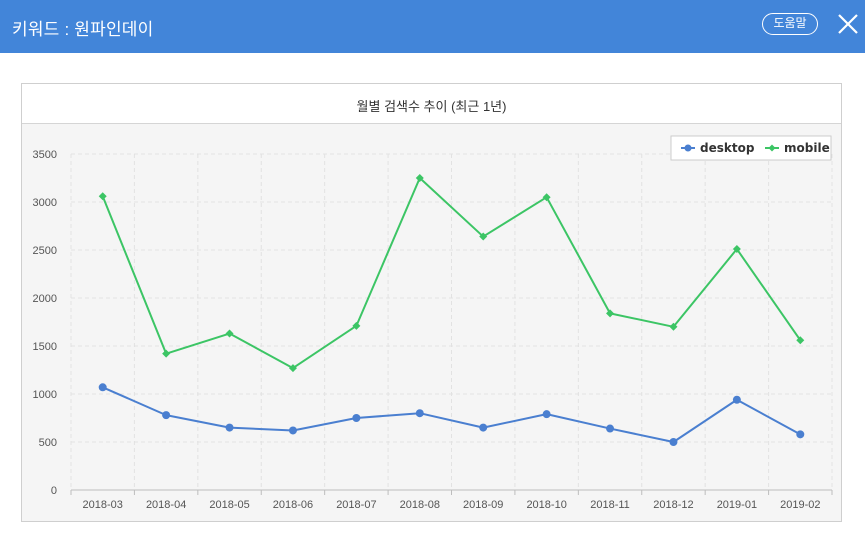 The image size is (865, 541). What do you see at coordinates (293, 505) in the screenshot?
I see `x-tick-label: 2018-06` at bounding box center [293, 505].